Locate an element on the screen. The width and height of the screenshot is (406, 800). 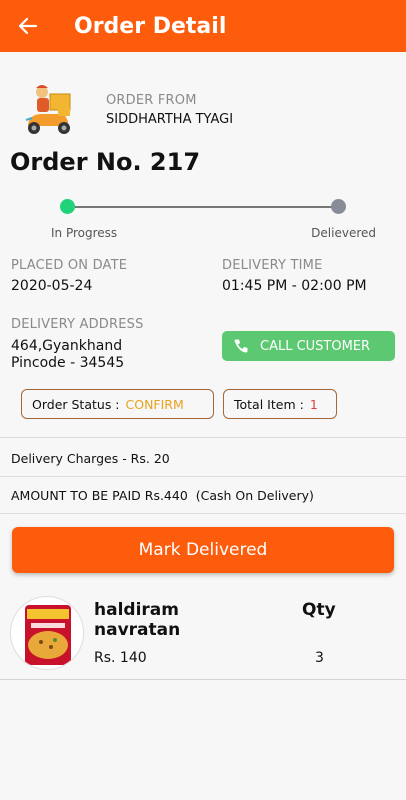
address-line-2: Pincode - 34545 is located at coordinates (68, 363).